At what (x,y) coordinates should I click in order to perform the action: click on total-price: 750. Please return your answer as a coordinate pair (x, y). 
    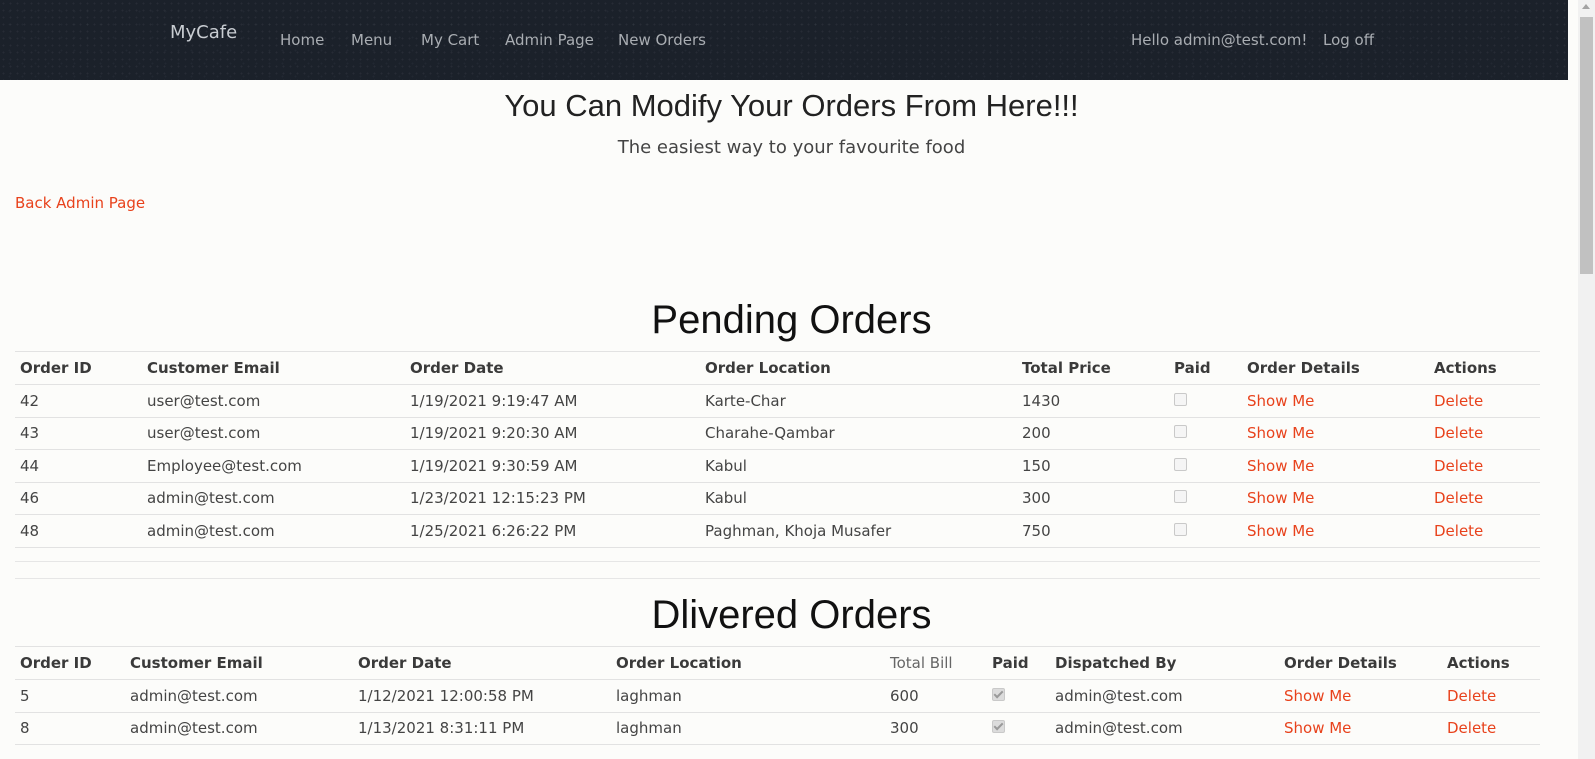
    Looking at the image, I should click on (1093, 531).